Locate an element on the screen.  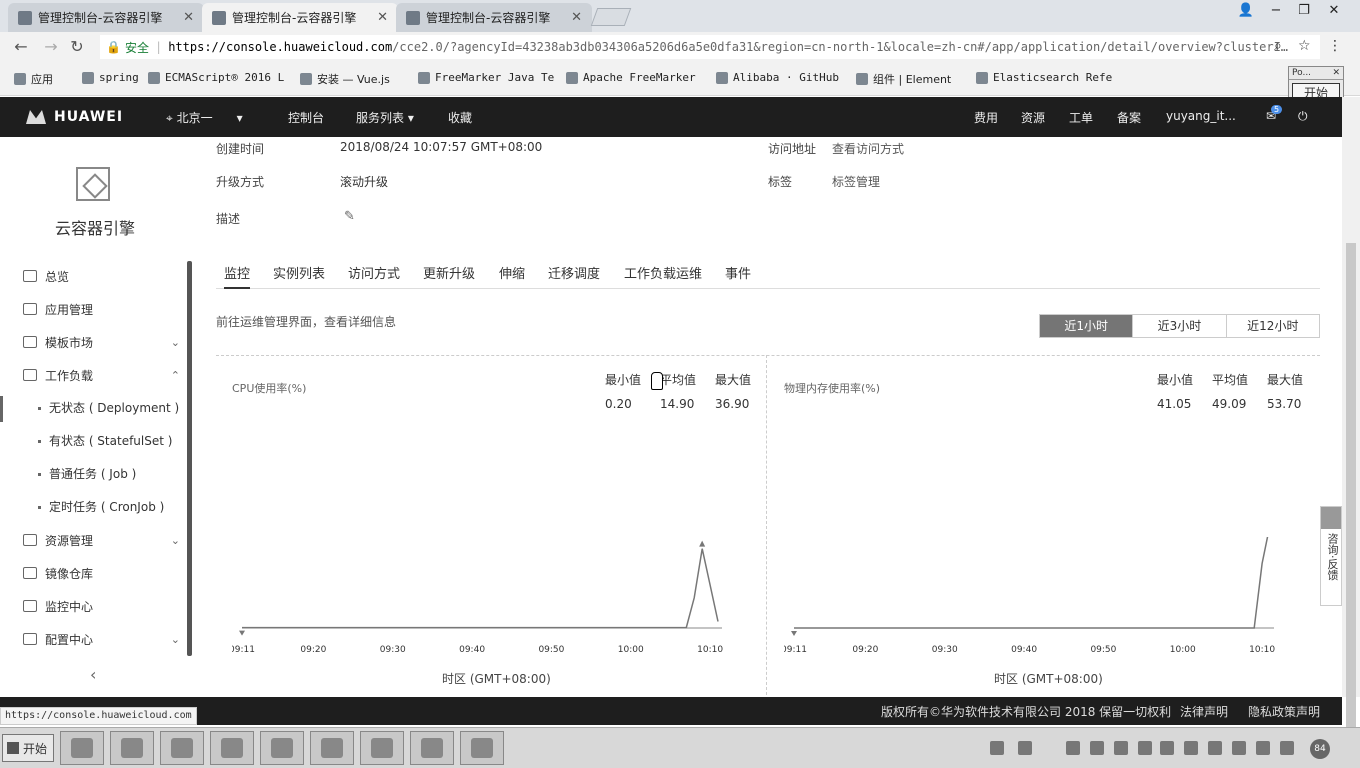
memory-timezone-label: 时区 (GMT+08:00) is located at coordinates (1048, 679).